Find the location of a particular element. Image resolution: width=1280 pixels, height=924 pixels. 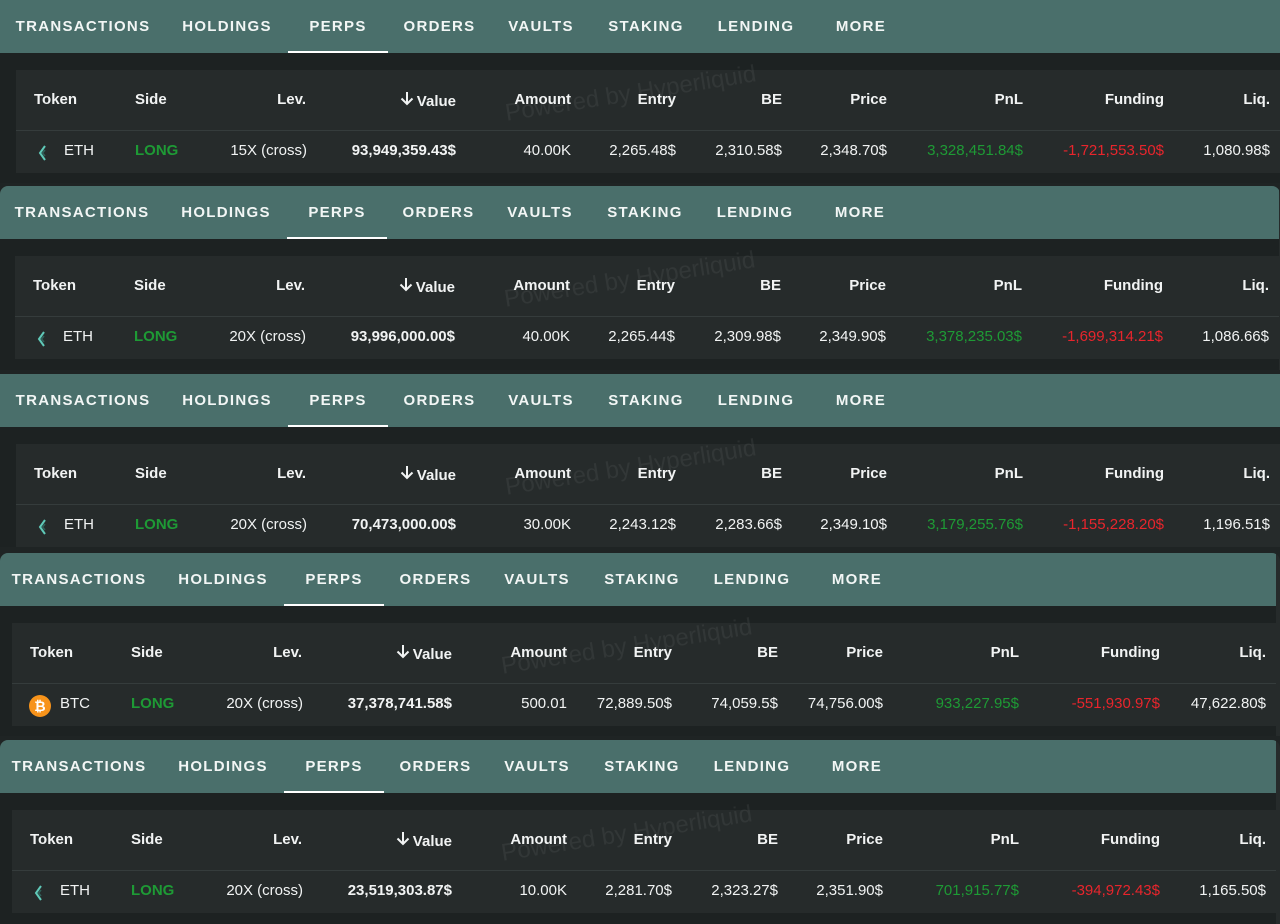

break-even-price: 74,059.5$ is located at coordinates (744, 703).